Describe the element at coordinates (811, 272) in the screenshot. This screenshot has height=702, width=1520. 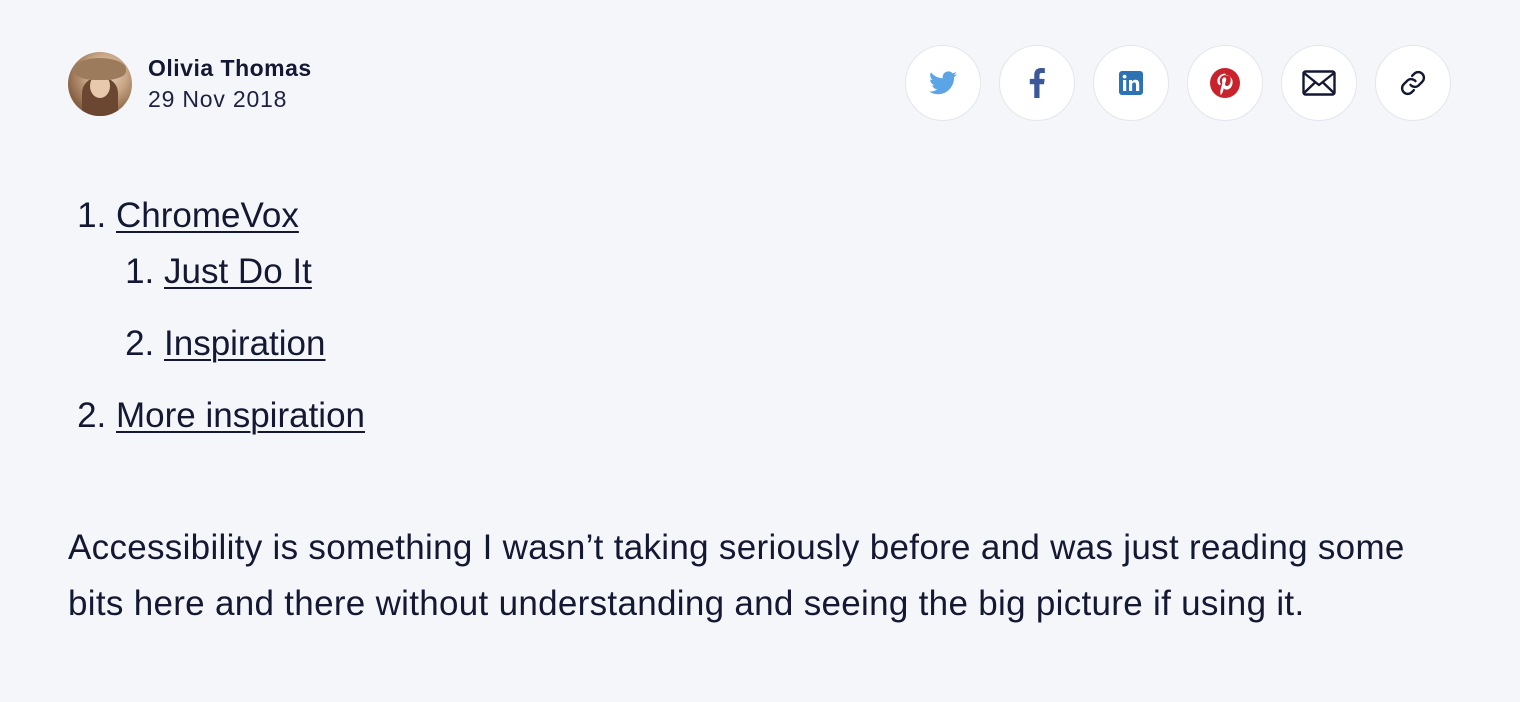
I see `list-item: Just Do It` at that location.